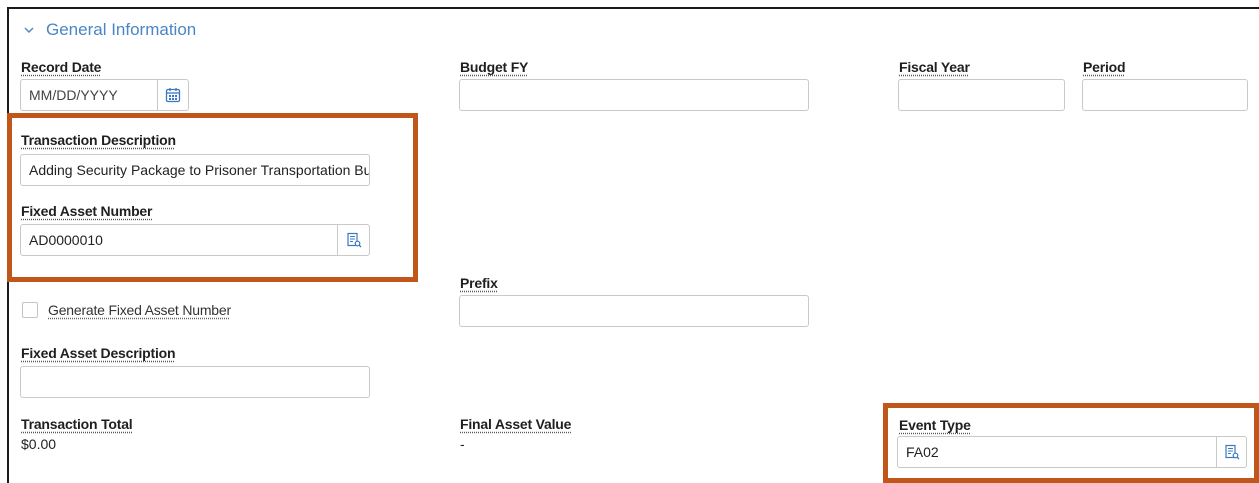 The image size is (1259, 483). What do you see at coordinates (494, 67) in the screenshot?
I see `budget-fy-label: Budget FY` at bounding box center [494, 67].